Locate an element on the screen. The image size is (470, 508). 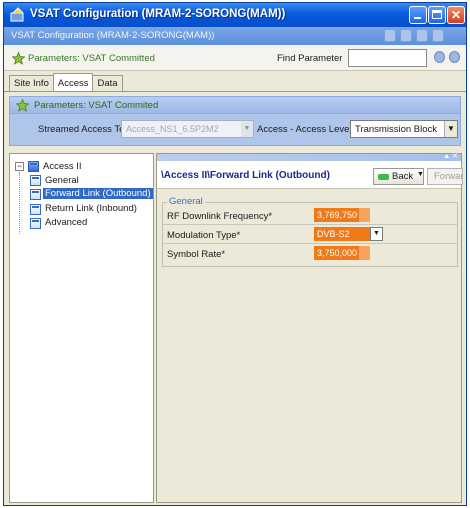
param-value: DVB-S2 is located at coordinates (333, 234).